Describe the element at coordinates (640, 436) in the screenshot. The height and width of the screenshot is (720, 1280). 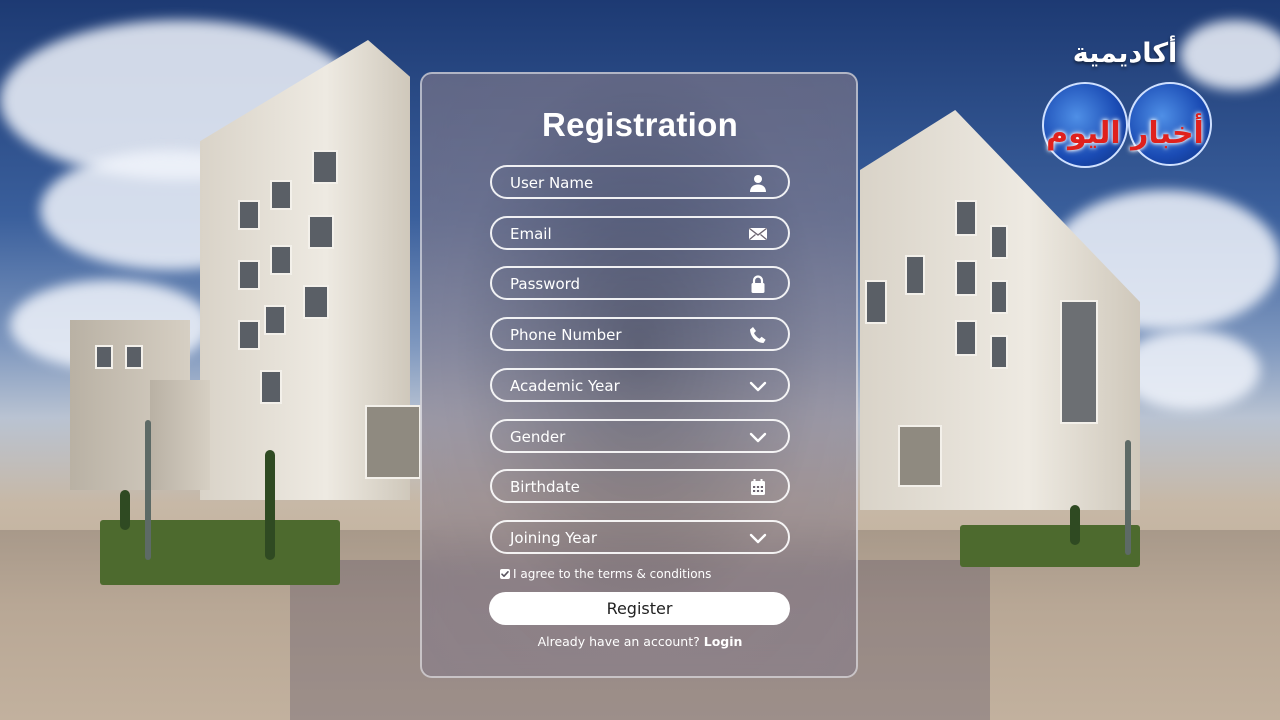
I see `gender-select: Gender` at that location.